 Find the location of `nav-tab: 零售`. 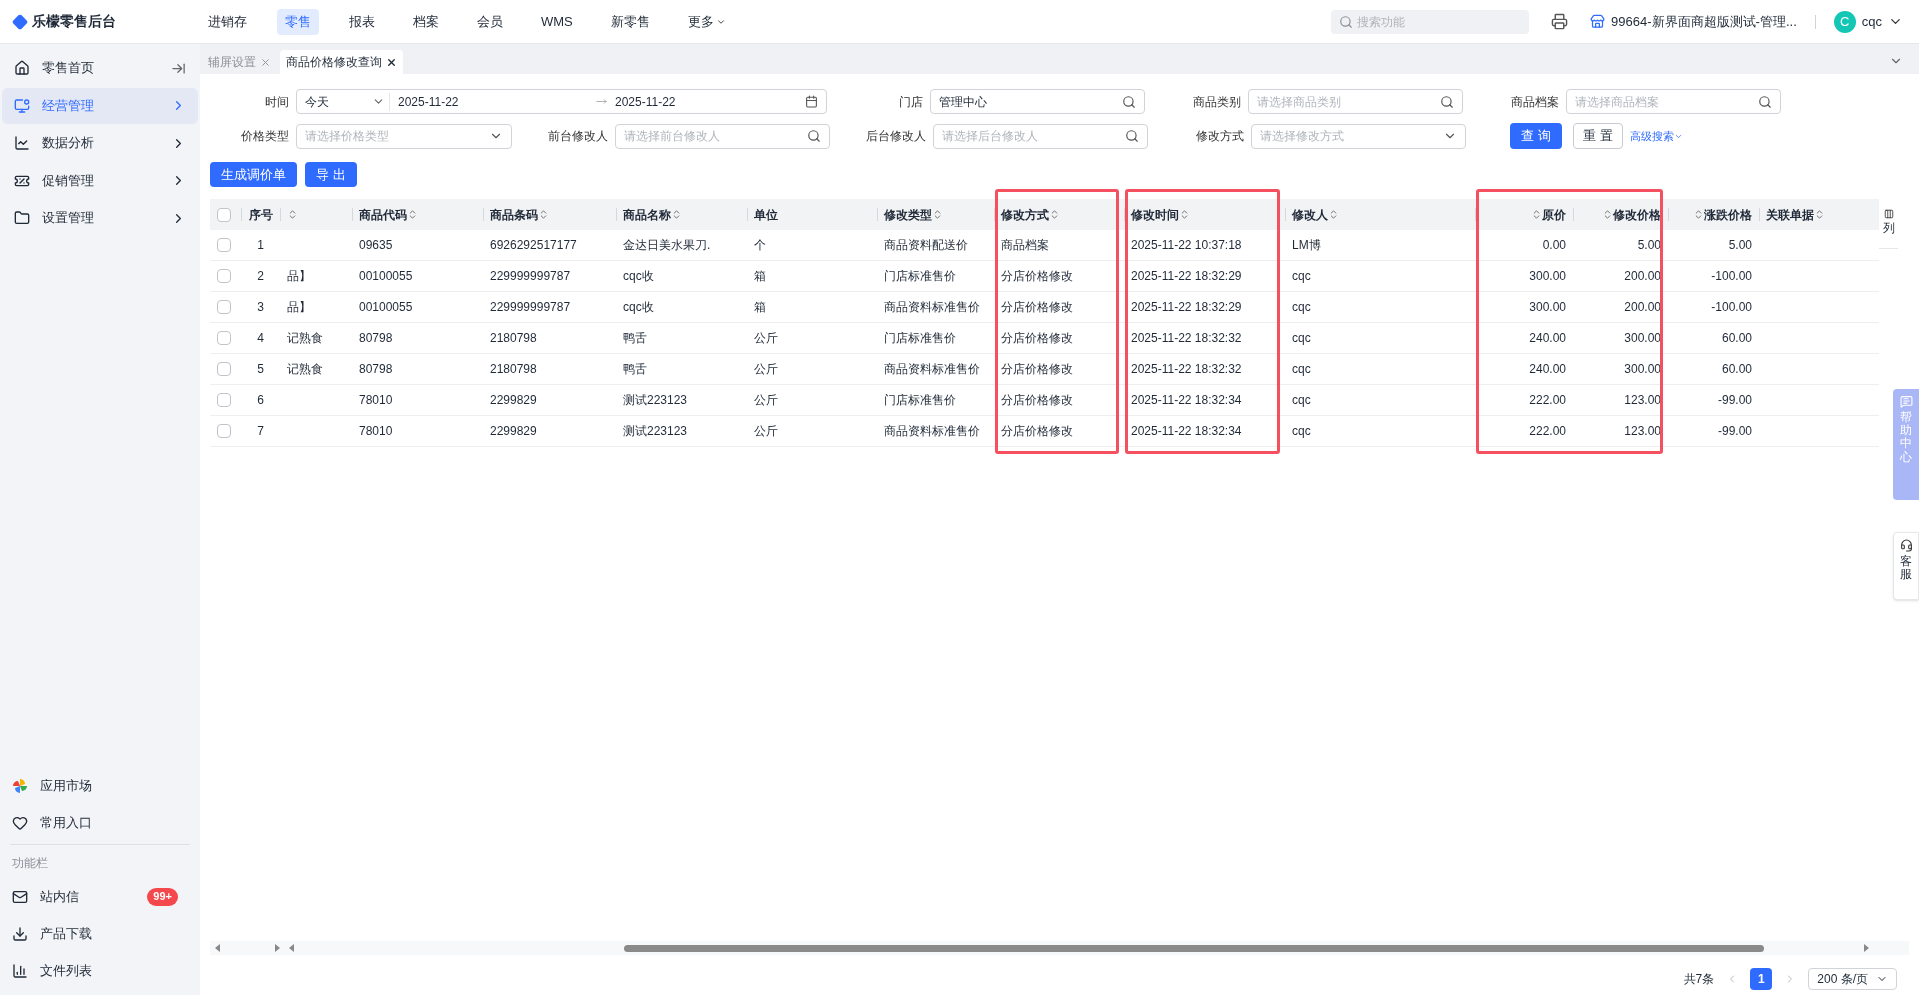

nav-tab: 零售 is located at coordinates (298, 21).